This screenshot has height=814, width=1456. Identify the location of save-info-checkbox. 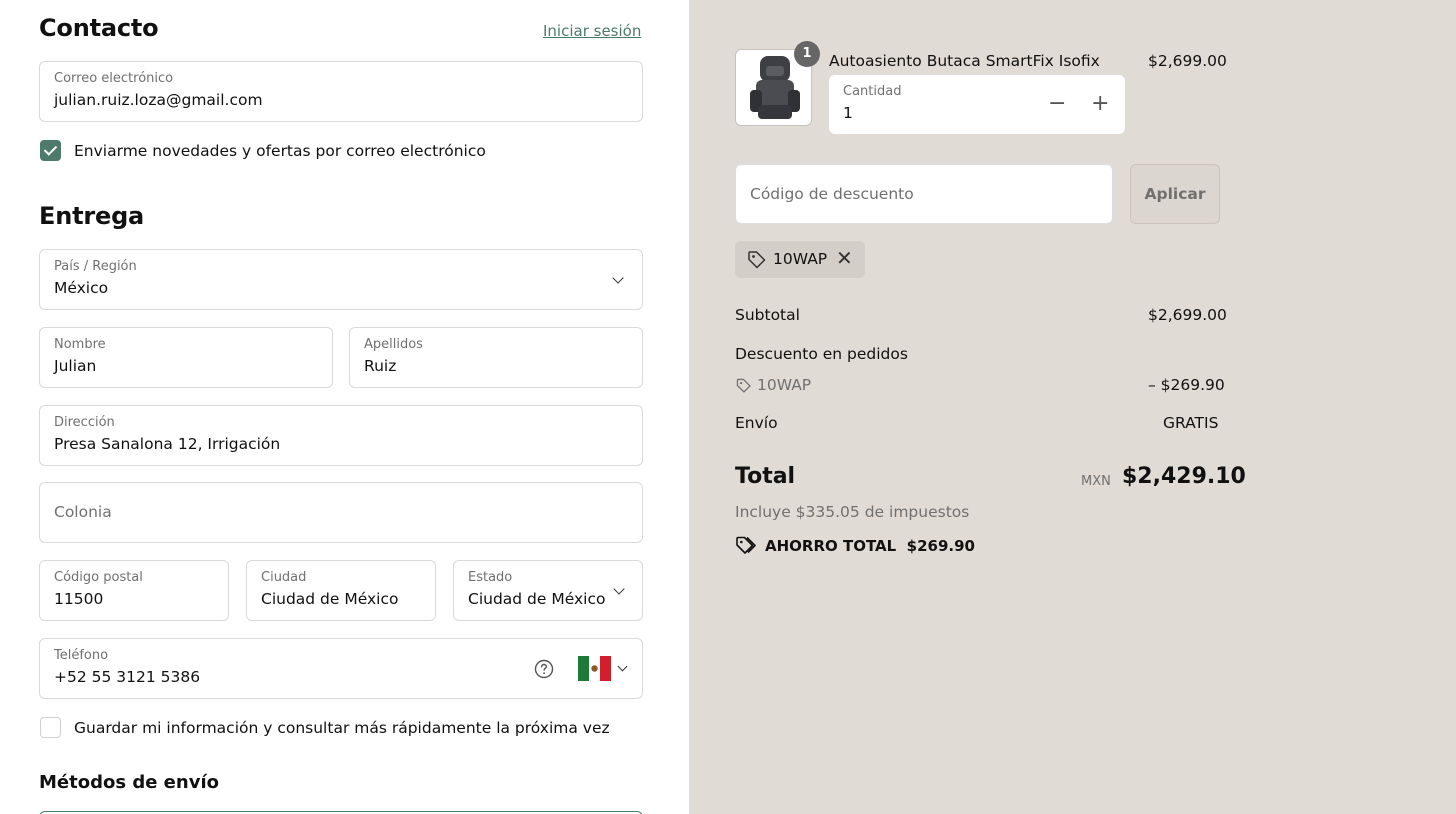
(50, 727).